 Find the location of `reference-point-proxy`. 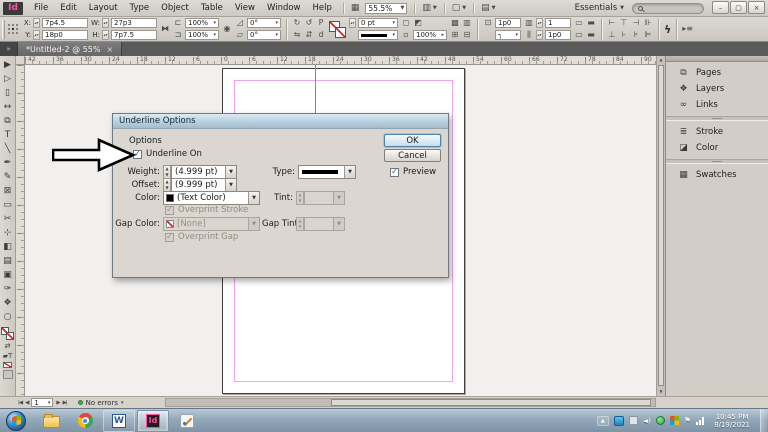

reference-point-proxy is located at coordinates (13, 29).